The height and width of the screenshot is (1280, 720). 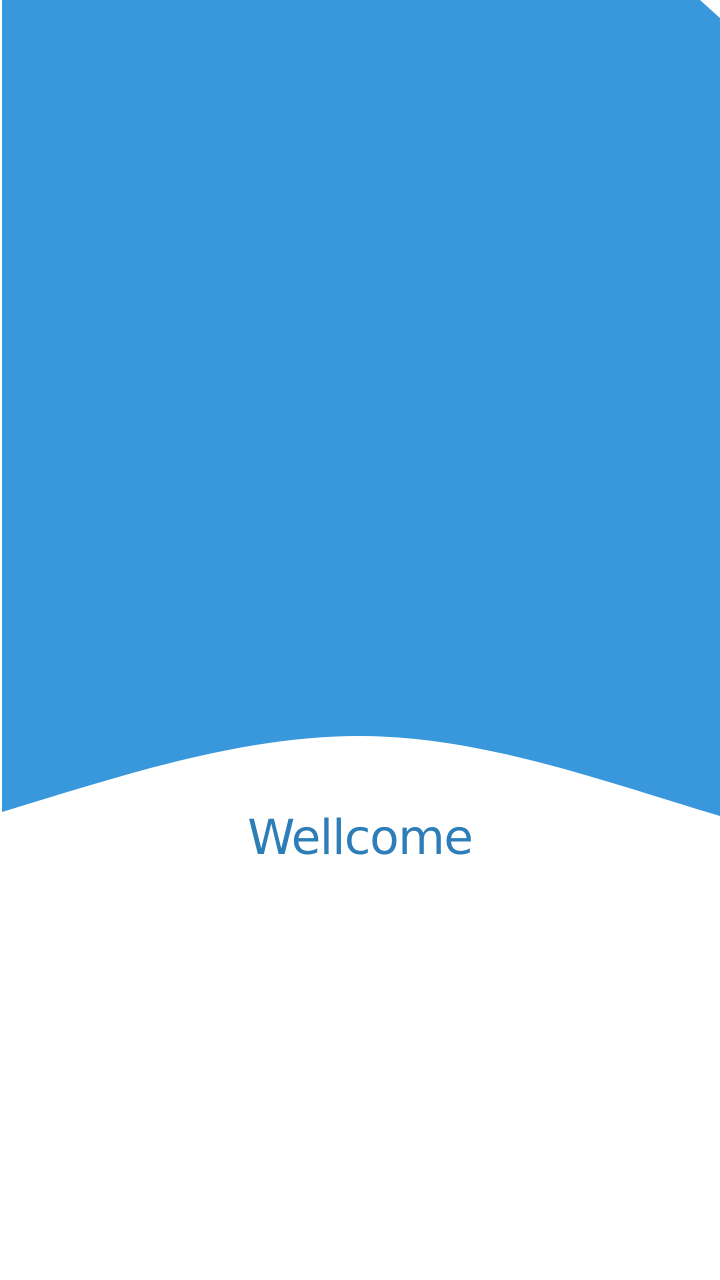 What do you see at coordinates (360, 838) in the screenshot?
I see `welcome-title: Wellcome` at bounding box center [360, 838].